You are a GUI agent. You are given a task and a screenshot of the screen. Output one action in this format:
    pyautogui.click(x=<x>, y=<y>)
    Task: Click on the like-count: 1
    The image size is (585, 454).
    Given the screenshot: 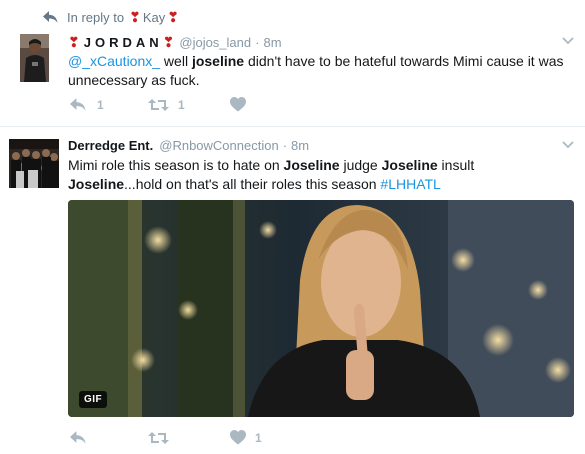 What is the action you would take?
    pyautogui.click(x=258, y=437)
    